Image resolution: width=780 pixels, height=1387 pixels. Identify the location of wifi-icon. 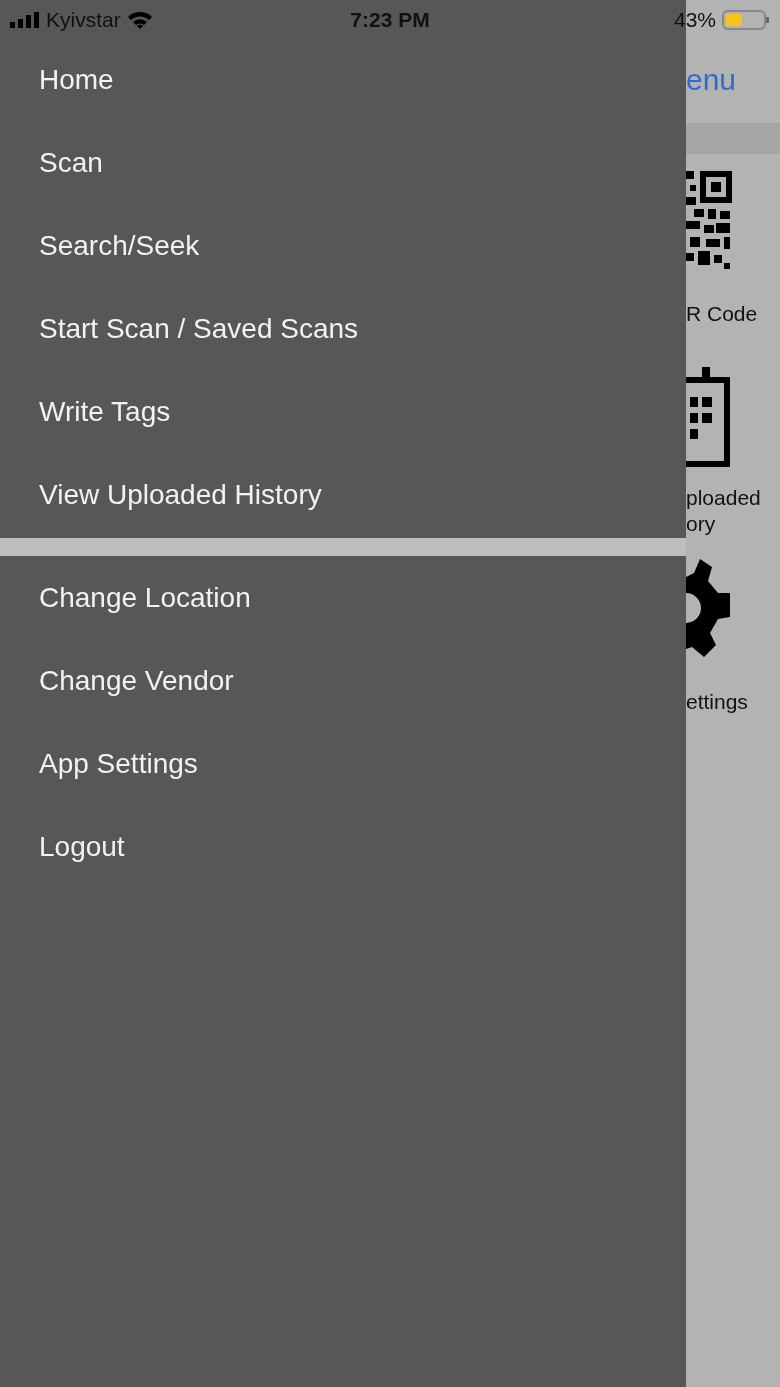
(139, 20).